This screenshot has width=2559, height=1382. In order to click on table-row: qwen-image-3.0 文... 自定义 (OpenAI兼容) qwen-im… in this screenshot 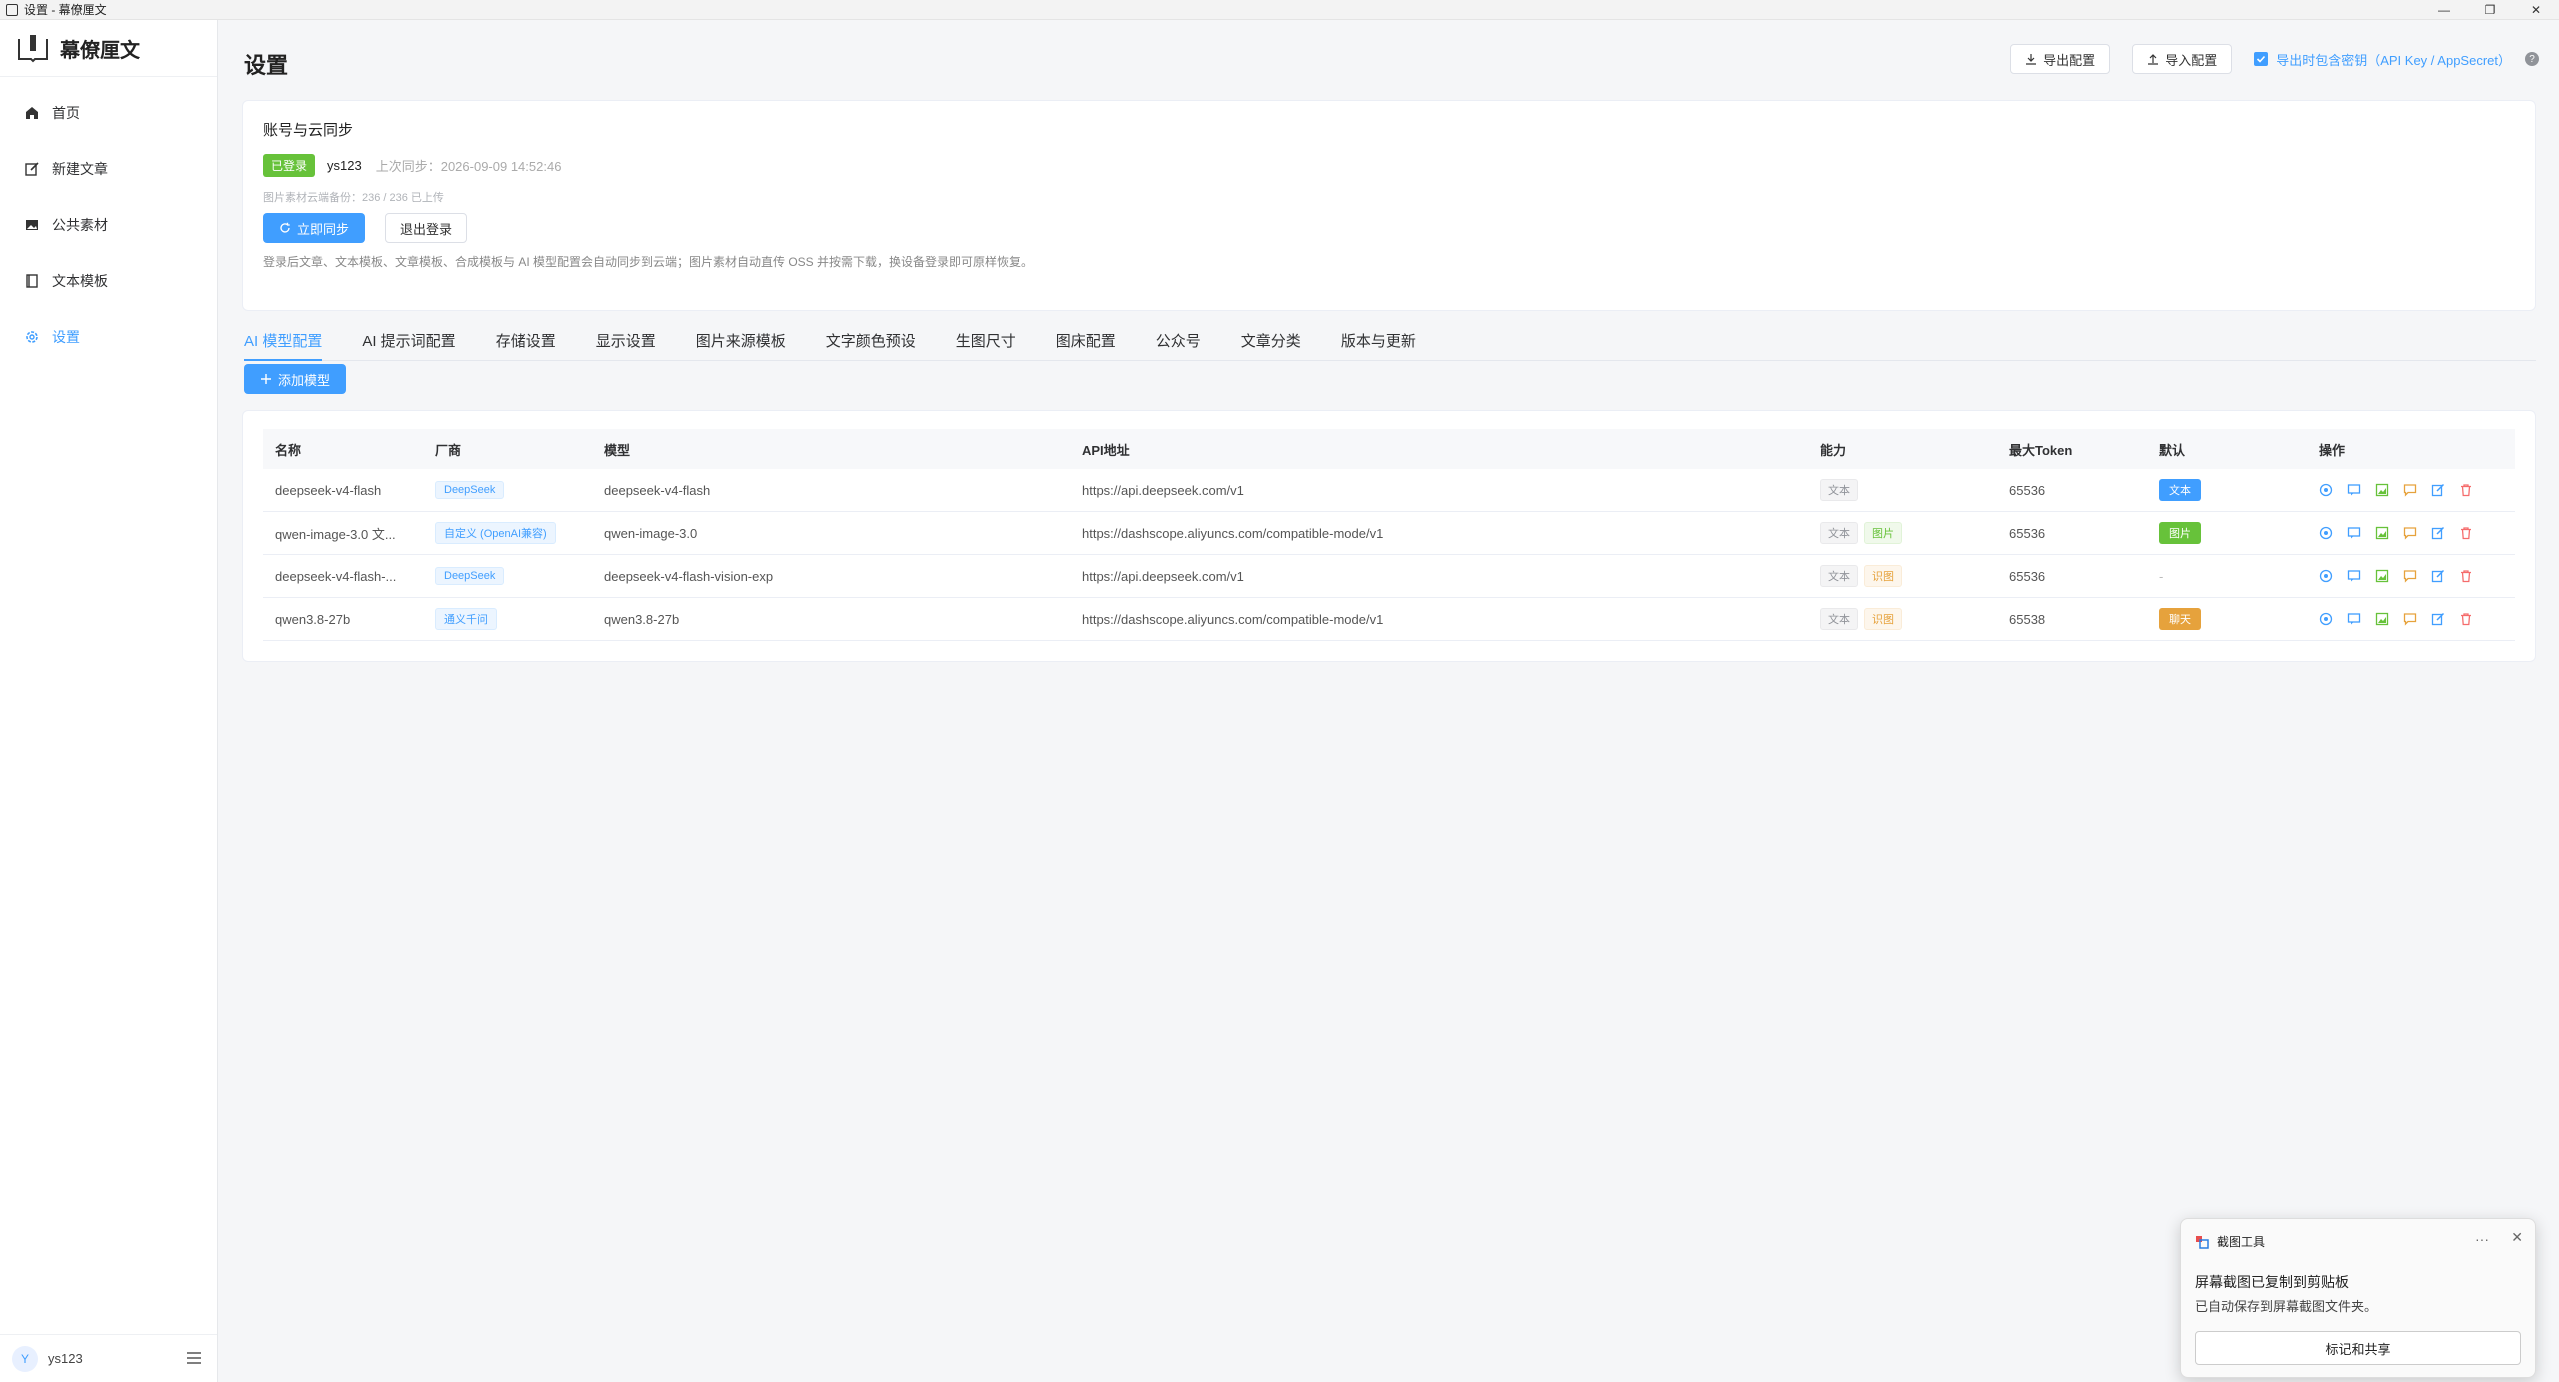, I will do `click(1389, 533)`.